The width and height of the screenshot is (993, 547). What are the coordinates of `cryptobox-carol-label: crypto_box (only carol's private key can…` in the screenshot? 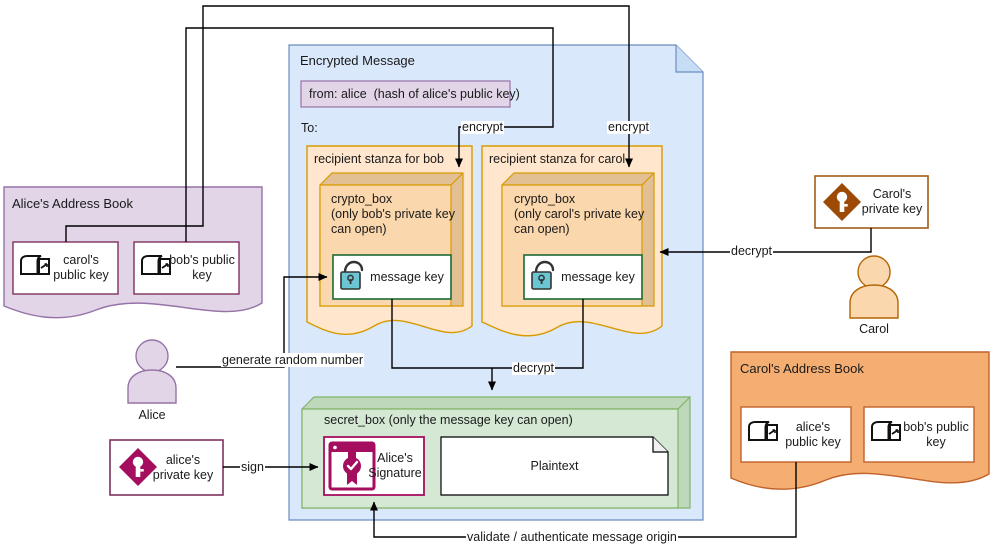 It's located at (579, 214).